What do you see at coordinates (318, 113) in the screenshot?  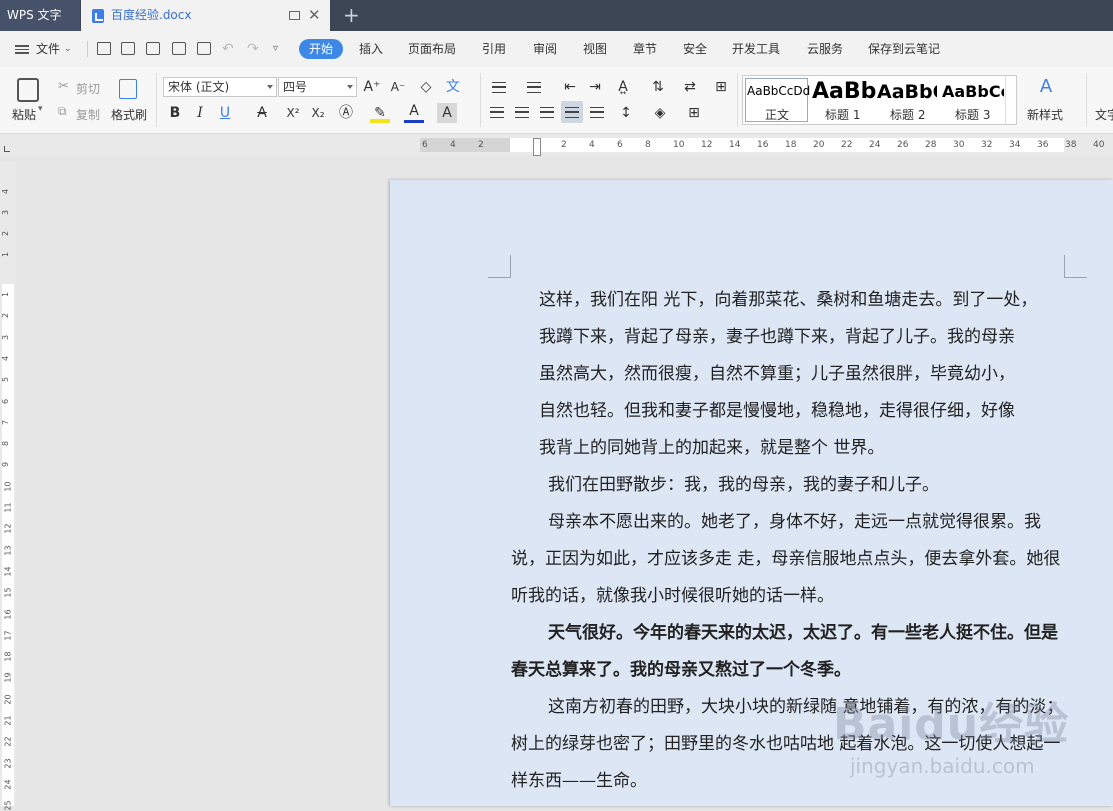 I see `subscript-button: X₂` at bounding box center [318, 113].